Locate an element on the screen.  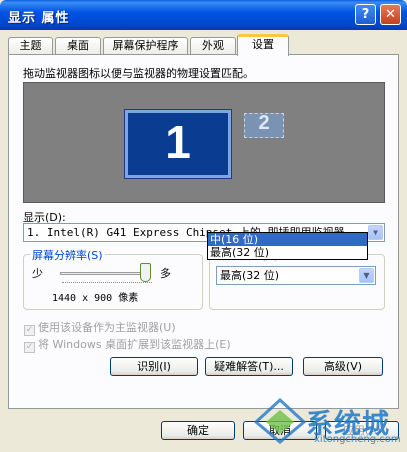
primary-monitor-checkbox: ✓ 使用该设备作为主监视器(U) is located at coordinates (100, 327).